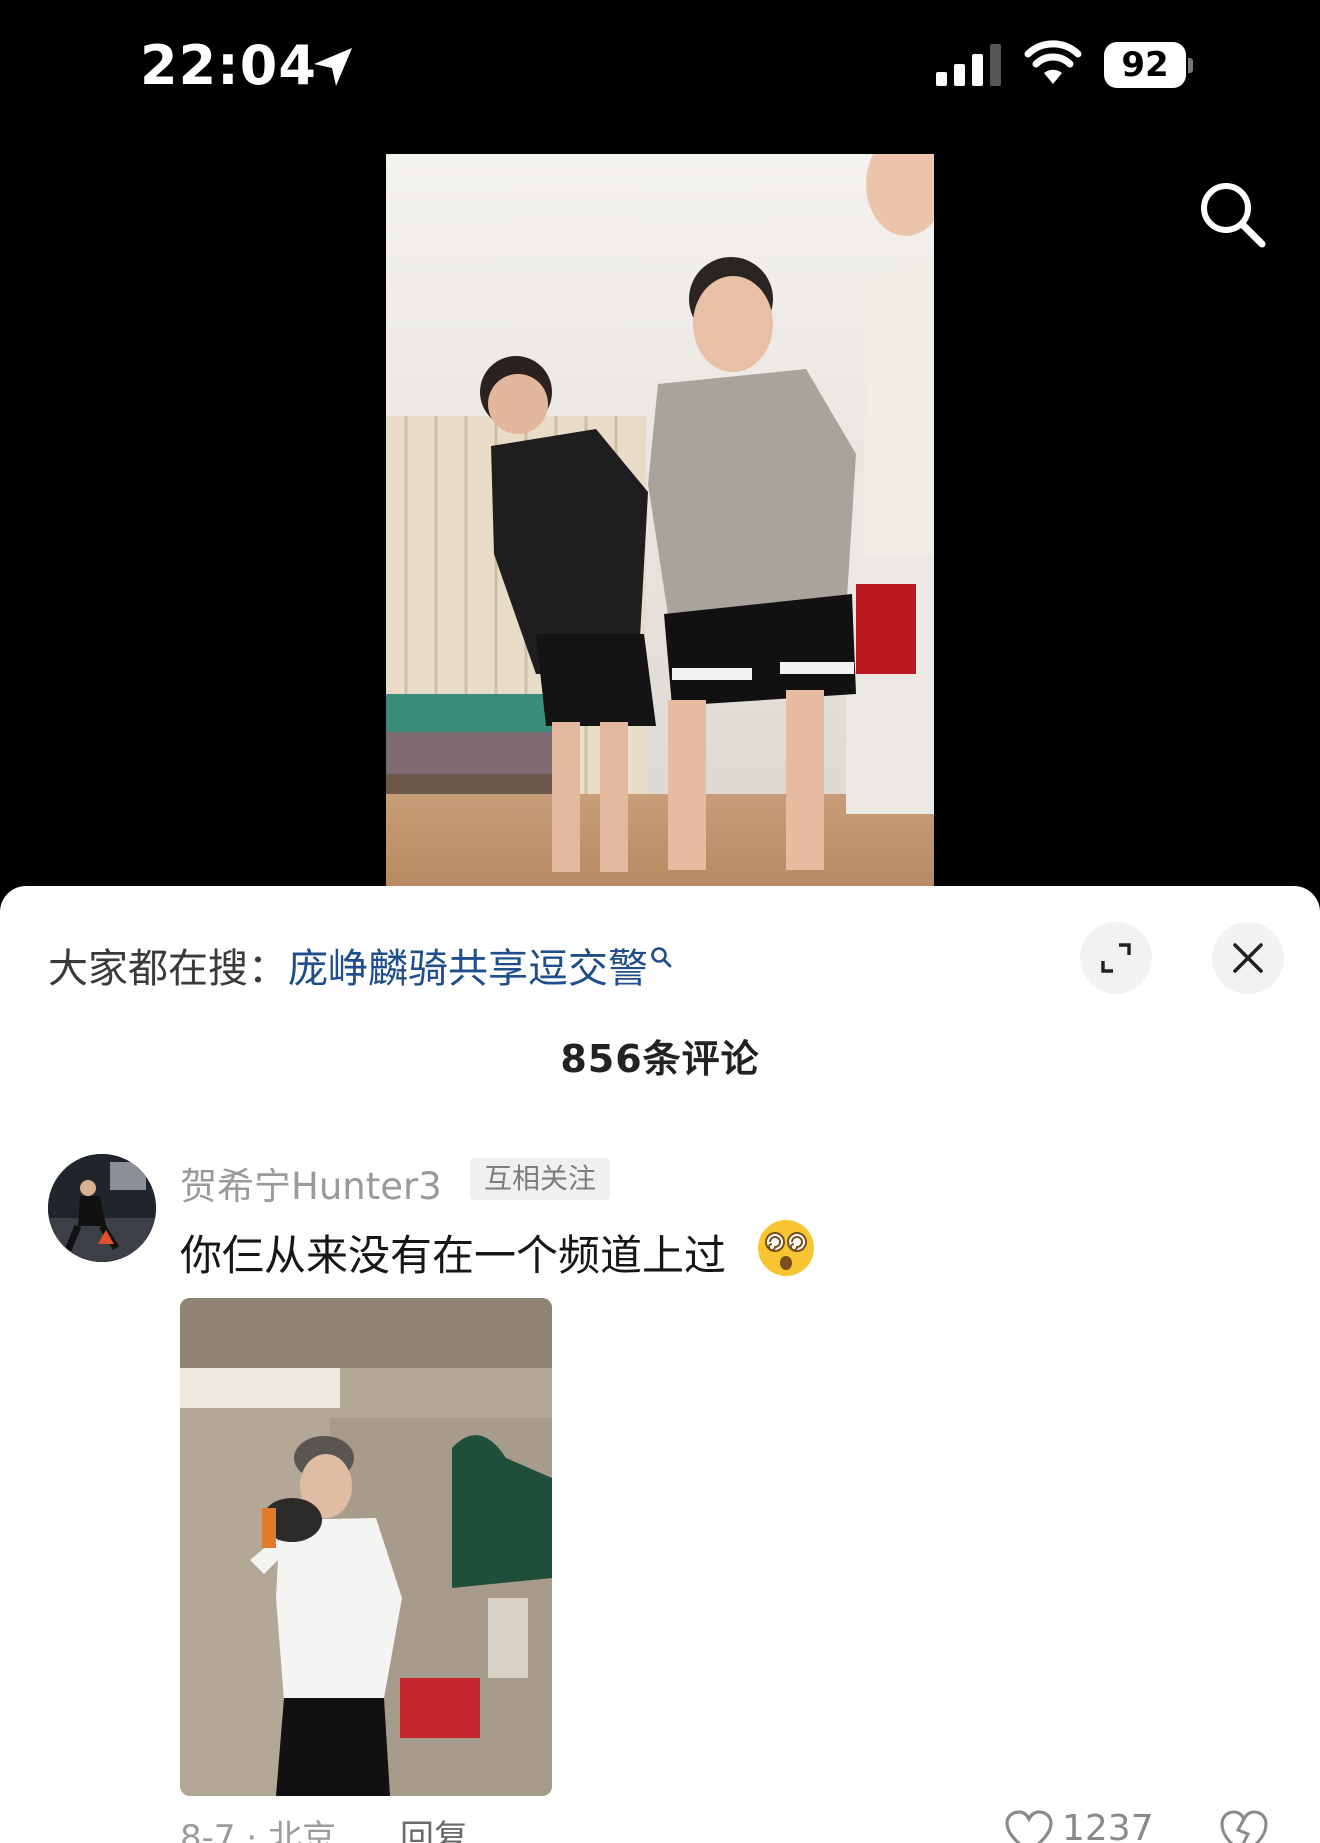 This screenshot has width=1320, height=1843. What do you see at coordinates (1053, 62) in the screenshot?
I see `wifi-icon` at bounding box center [1053, 62].